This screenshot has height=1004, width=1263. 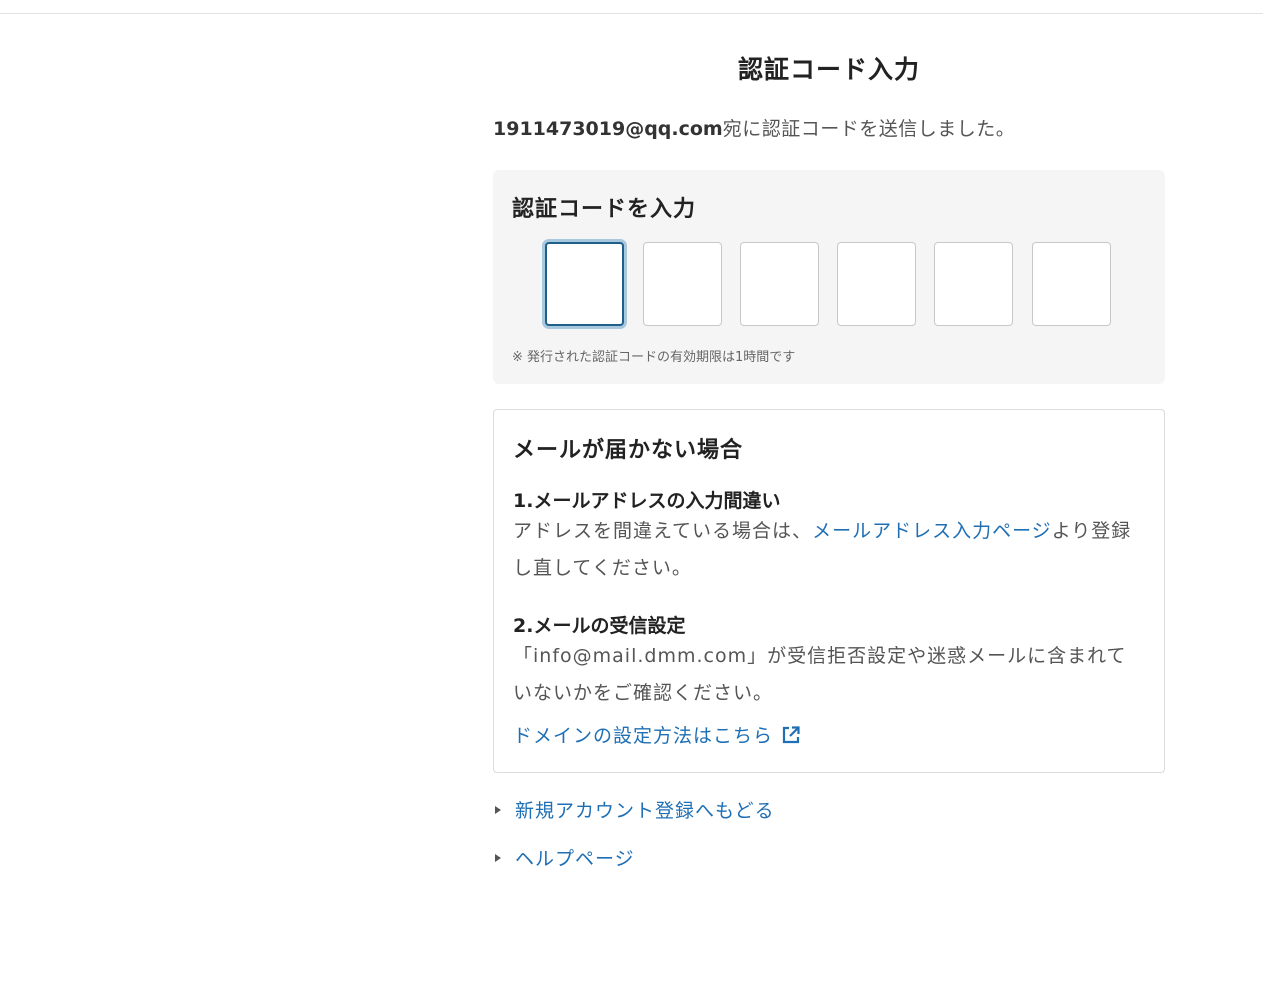 I want to click on back-to-signup-link: 新規アカウント登録へもどる, so click(x=634, y=809).